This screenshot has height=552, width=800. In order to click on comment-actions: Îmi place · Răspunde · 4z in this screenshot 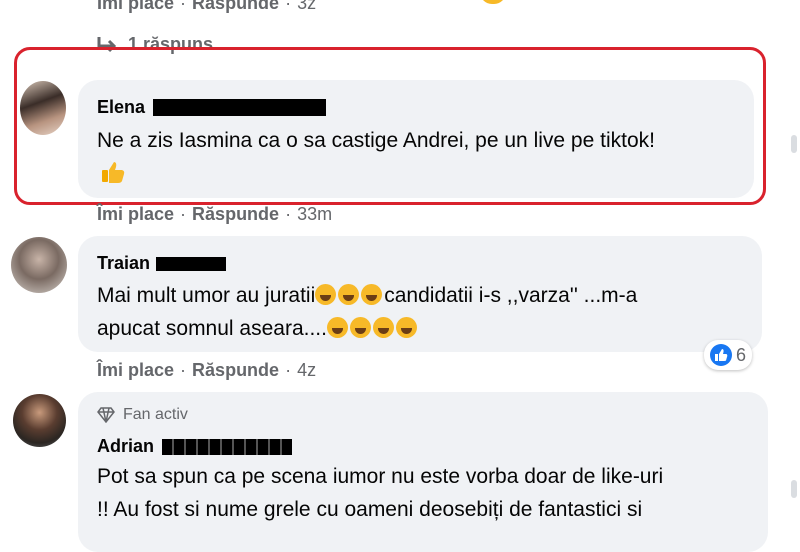, I will do `click(206, 370)`.